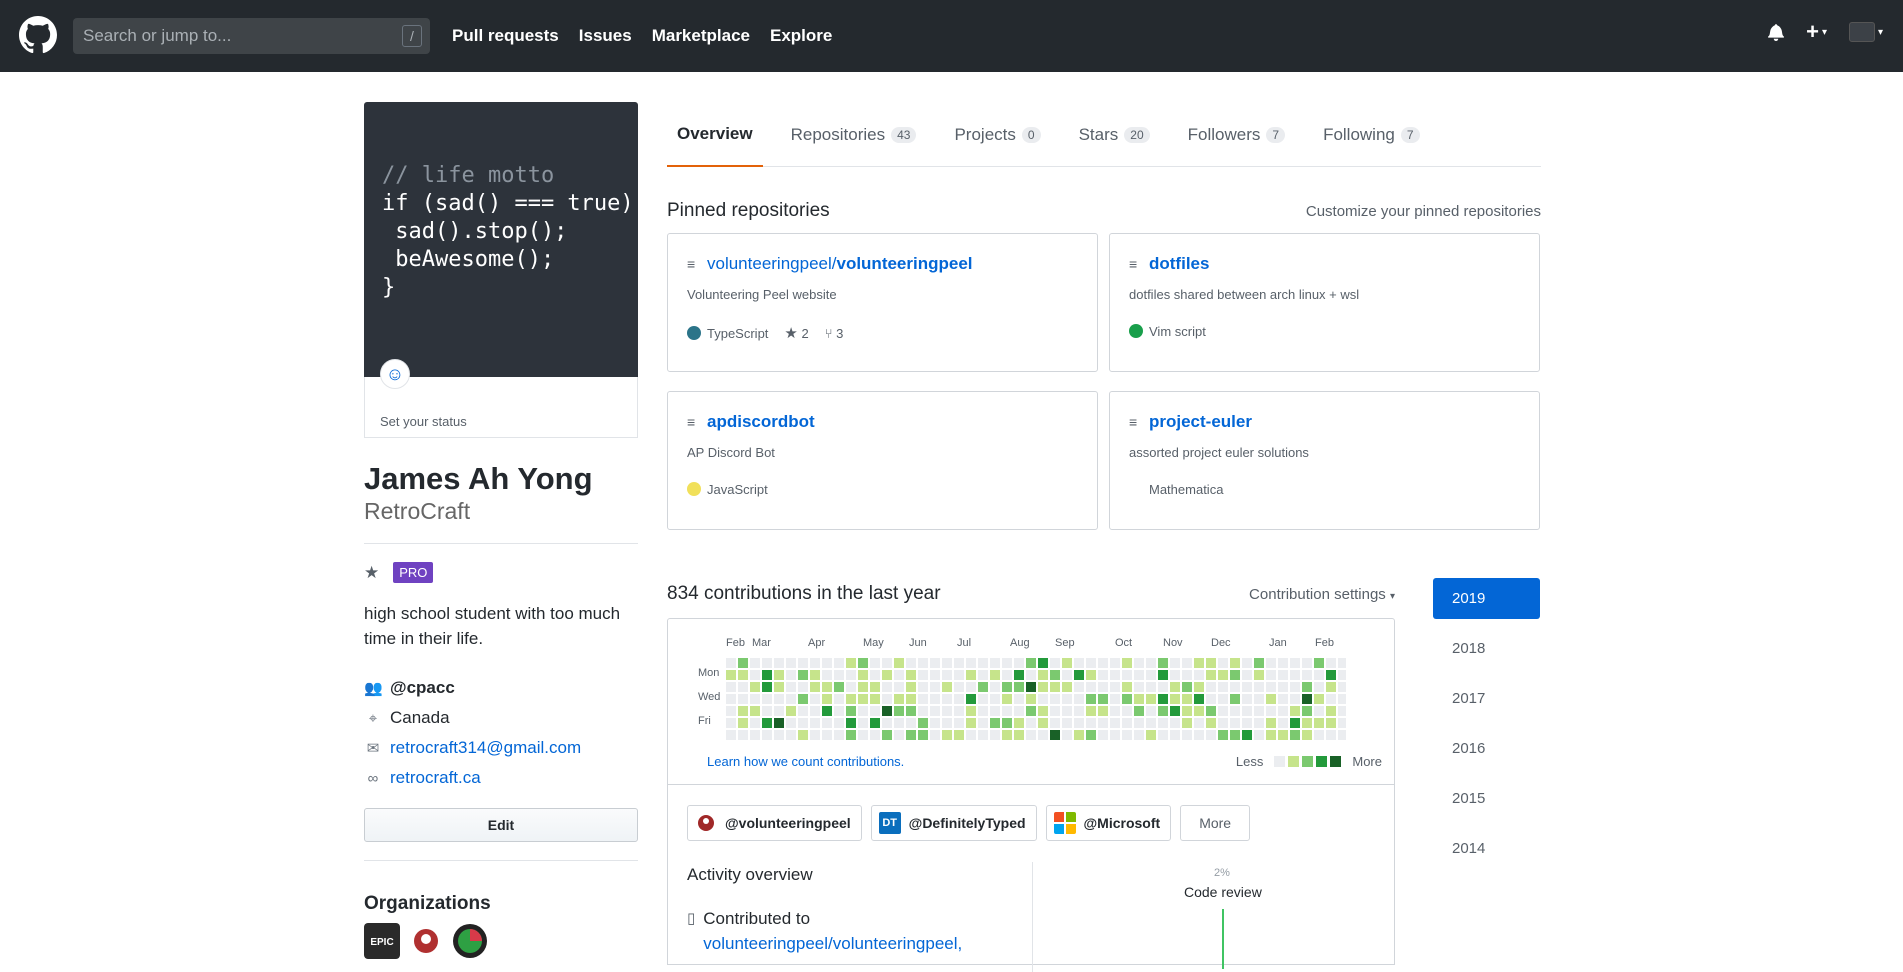 The height and width of the screenshot is (972, 1903). What do you see at coordinates (1486, 848) in the screenshot?
I see `year-link: 2014` at bounding box center [1486, 848].